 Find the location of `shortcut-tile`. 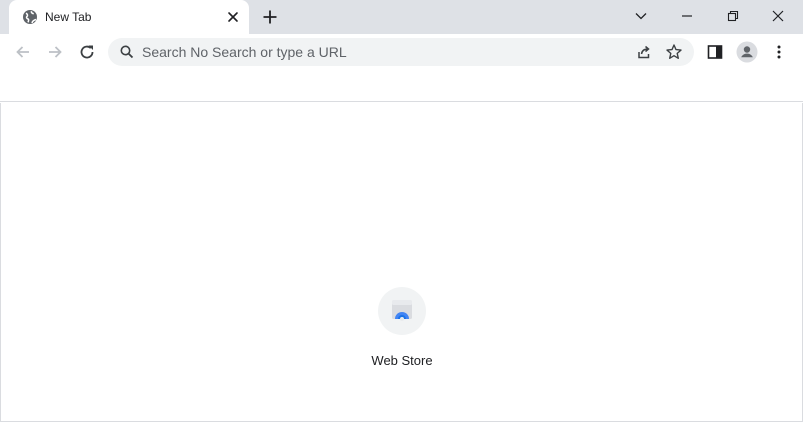

shortcut-tile is located at coordinates (402, 311).